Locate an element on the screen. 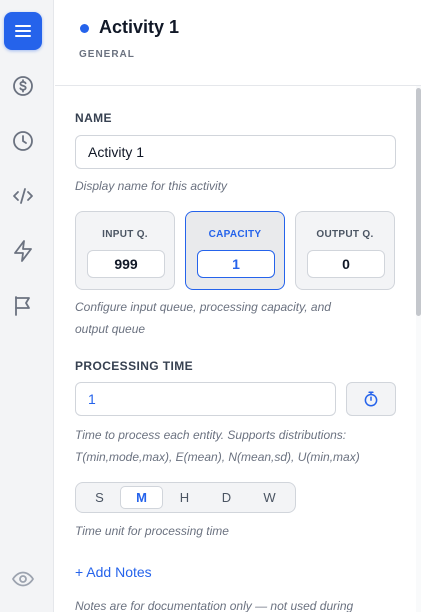 The width and height of the screenshot is (421, 612). output-queue-card: OUTPUT Q. is located at coordinates (345, 250).